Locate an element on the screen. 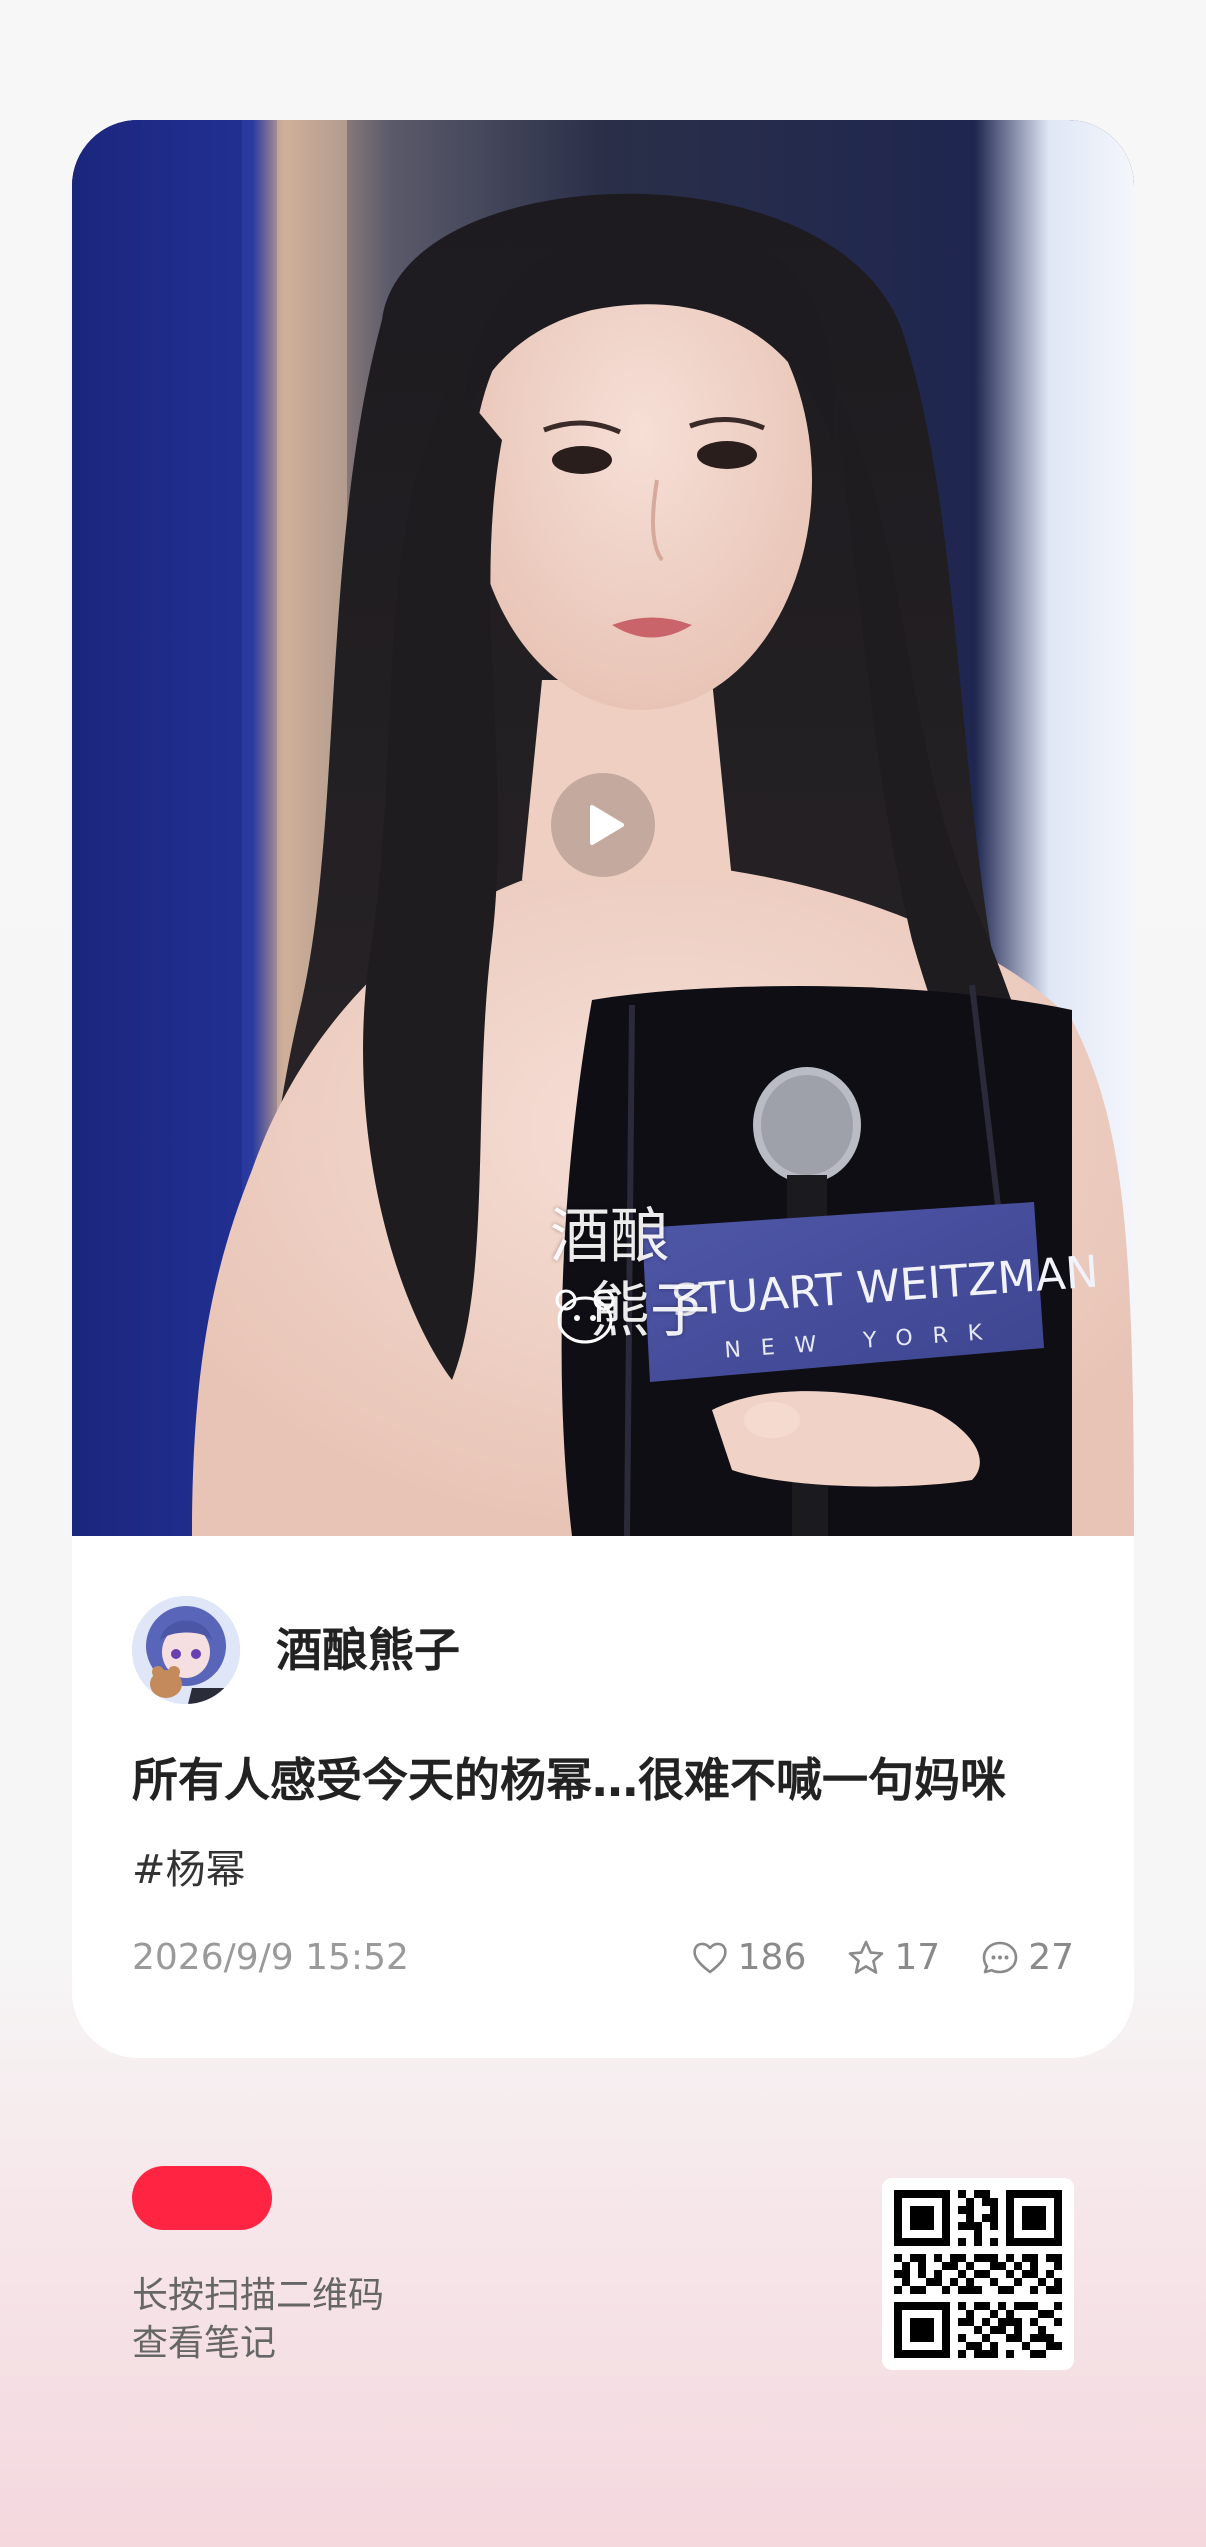 The image size is (1206, 2547). avatar-illustration is located at coordinates (186, 1650).